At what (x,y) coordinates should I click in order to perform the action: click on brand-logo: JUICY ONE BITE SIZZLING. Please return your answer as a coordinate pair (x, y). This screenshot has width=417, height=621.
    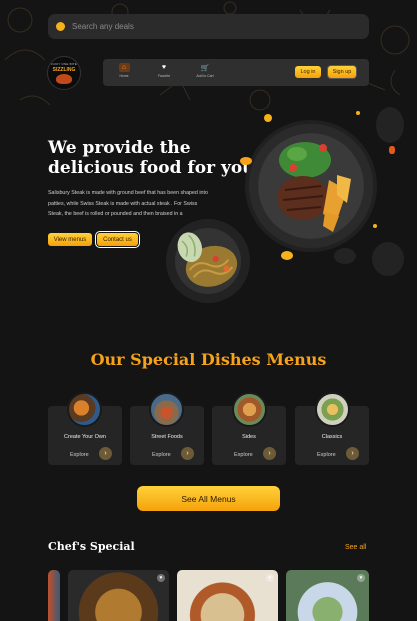
    Looking at the image, I should click on (64, 73).